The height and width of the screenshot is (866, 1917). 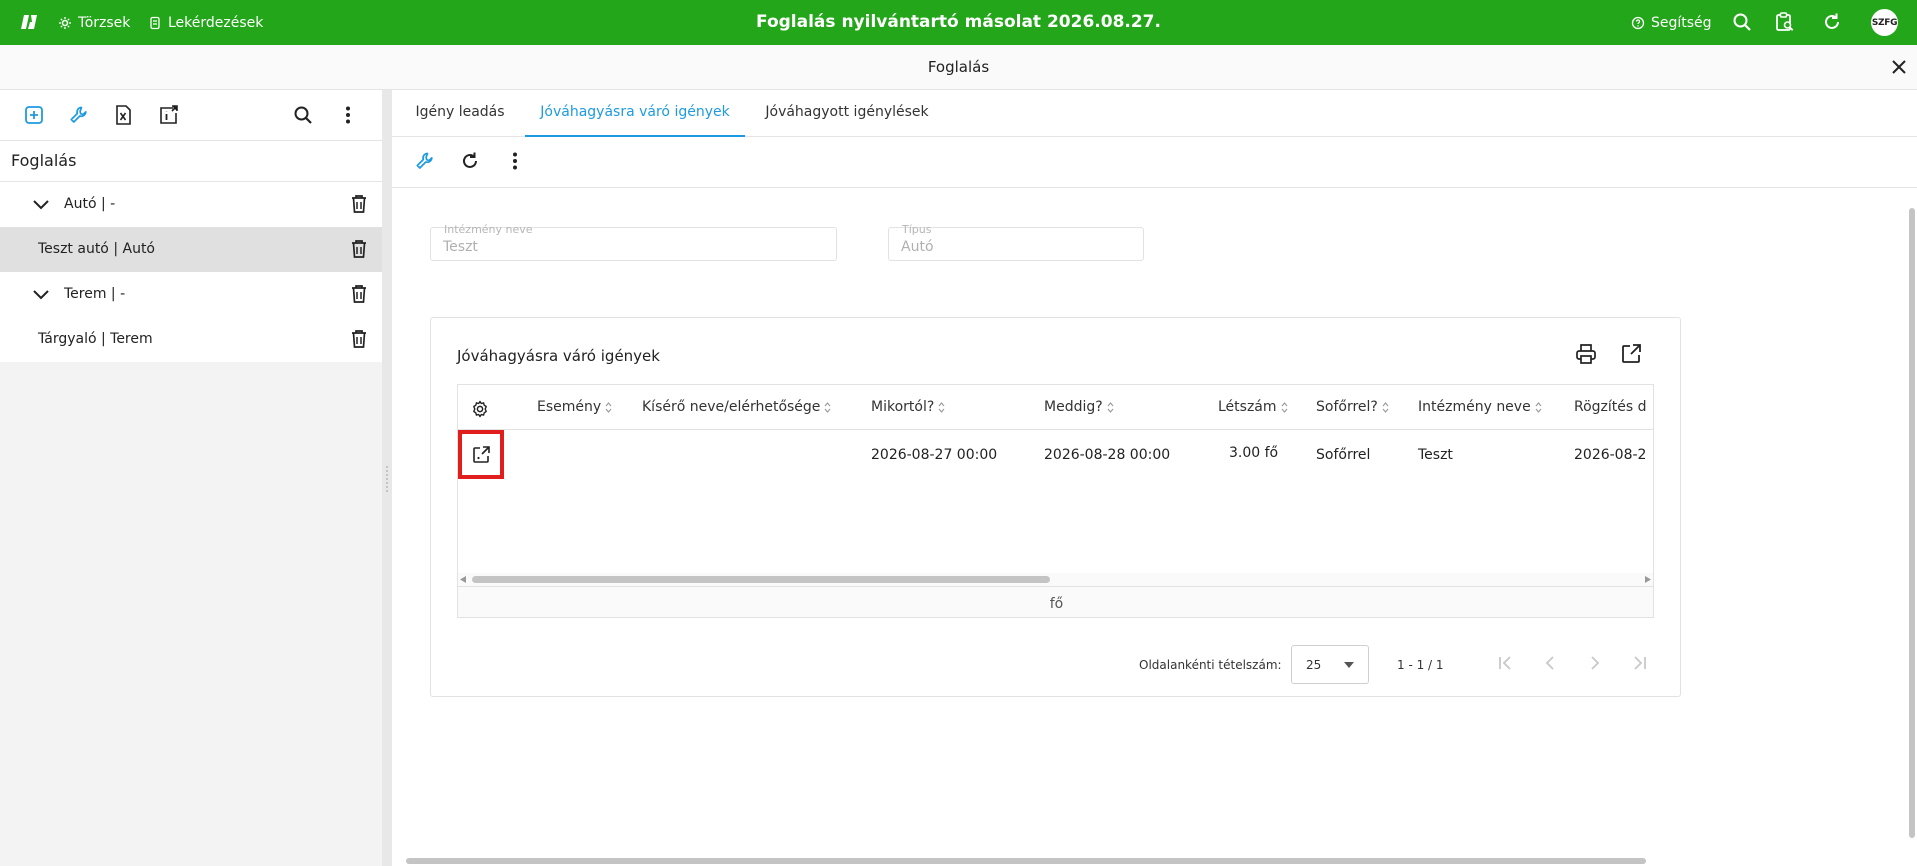 What do you see at coordinates (123, 115) in the screenshot?
I see `excel-export-icon` at bounding box center [123, 115].